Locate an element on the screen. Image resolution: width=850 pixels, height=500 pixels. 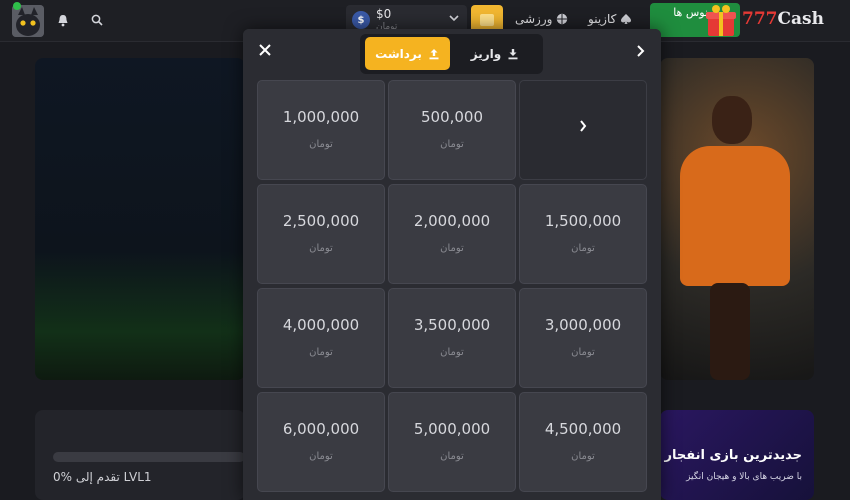
player-jersey is located at coordinates (735, 216).